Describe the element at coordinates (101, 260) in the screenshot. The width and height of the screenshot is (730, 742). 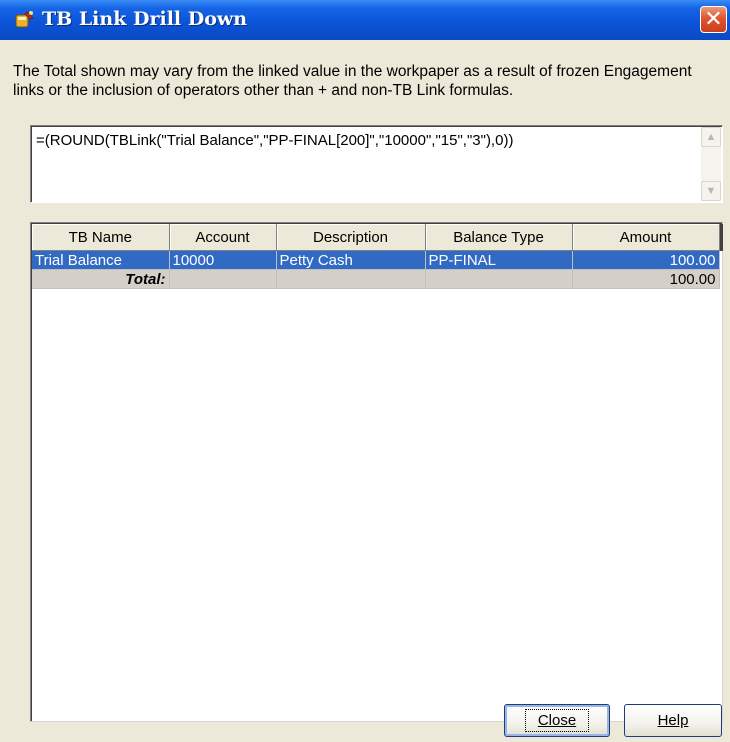
I see `cell-tb-name: Trial Balance` at that location.